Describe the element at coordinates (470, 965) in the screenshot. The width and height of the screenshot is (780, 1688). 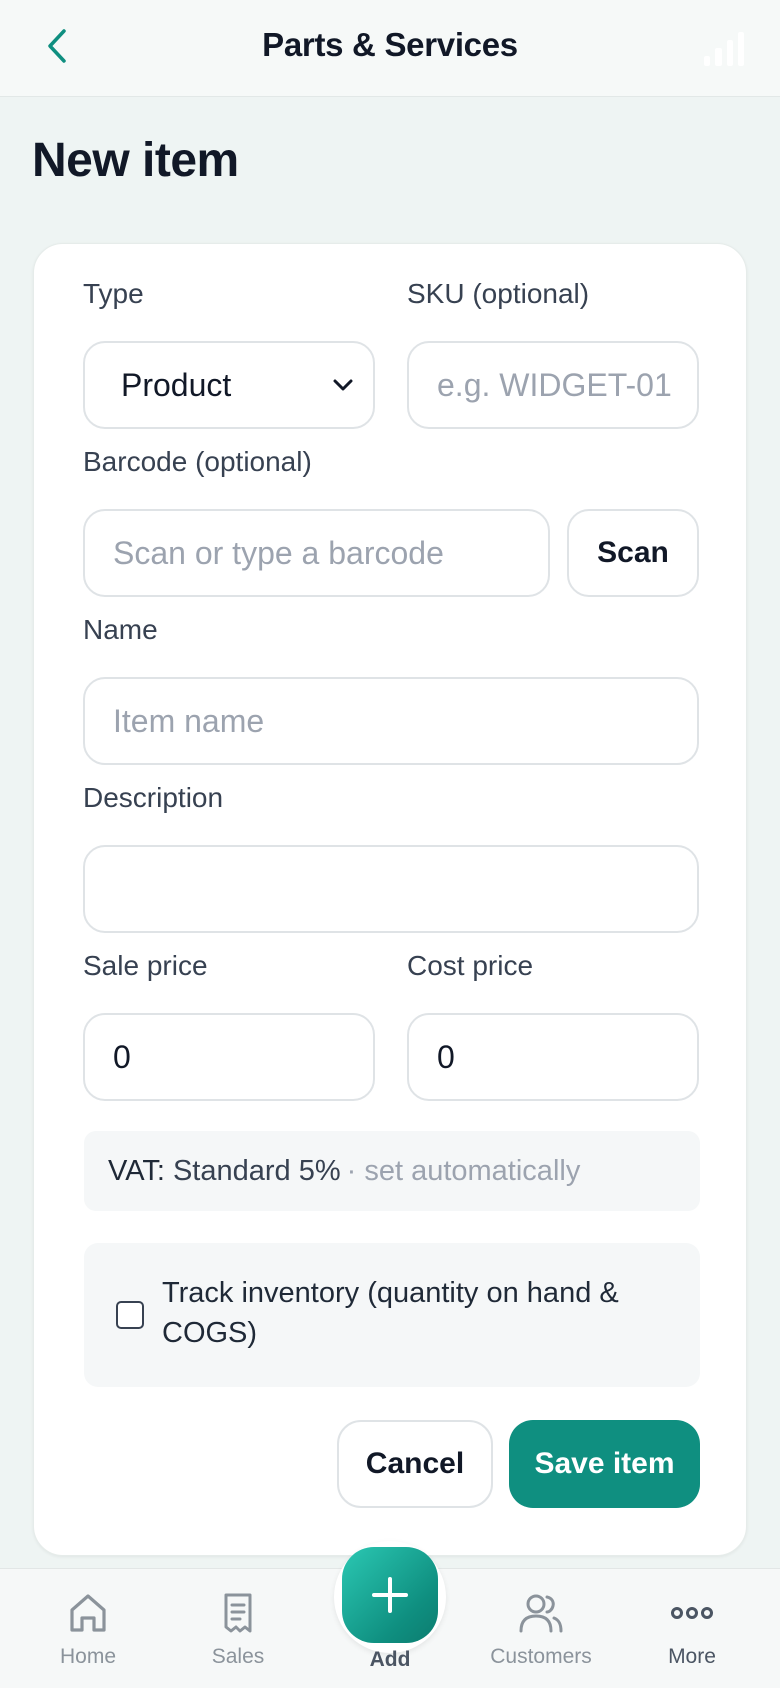
I see `cost-price-label: Cost price` at that location.